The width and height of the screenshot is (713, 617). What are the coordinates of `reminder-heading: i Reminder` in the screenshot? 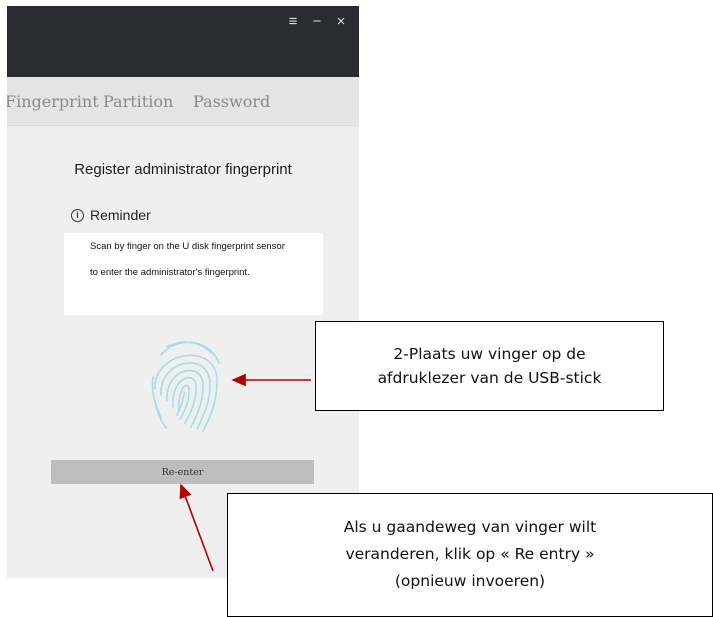 It's located at (111, 215).